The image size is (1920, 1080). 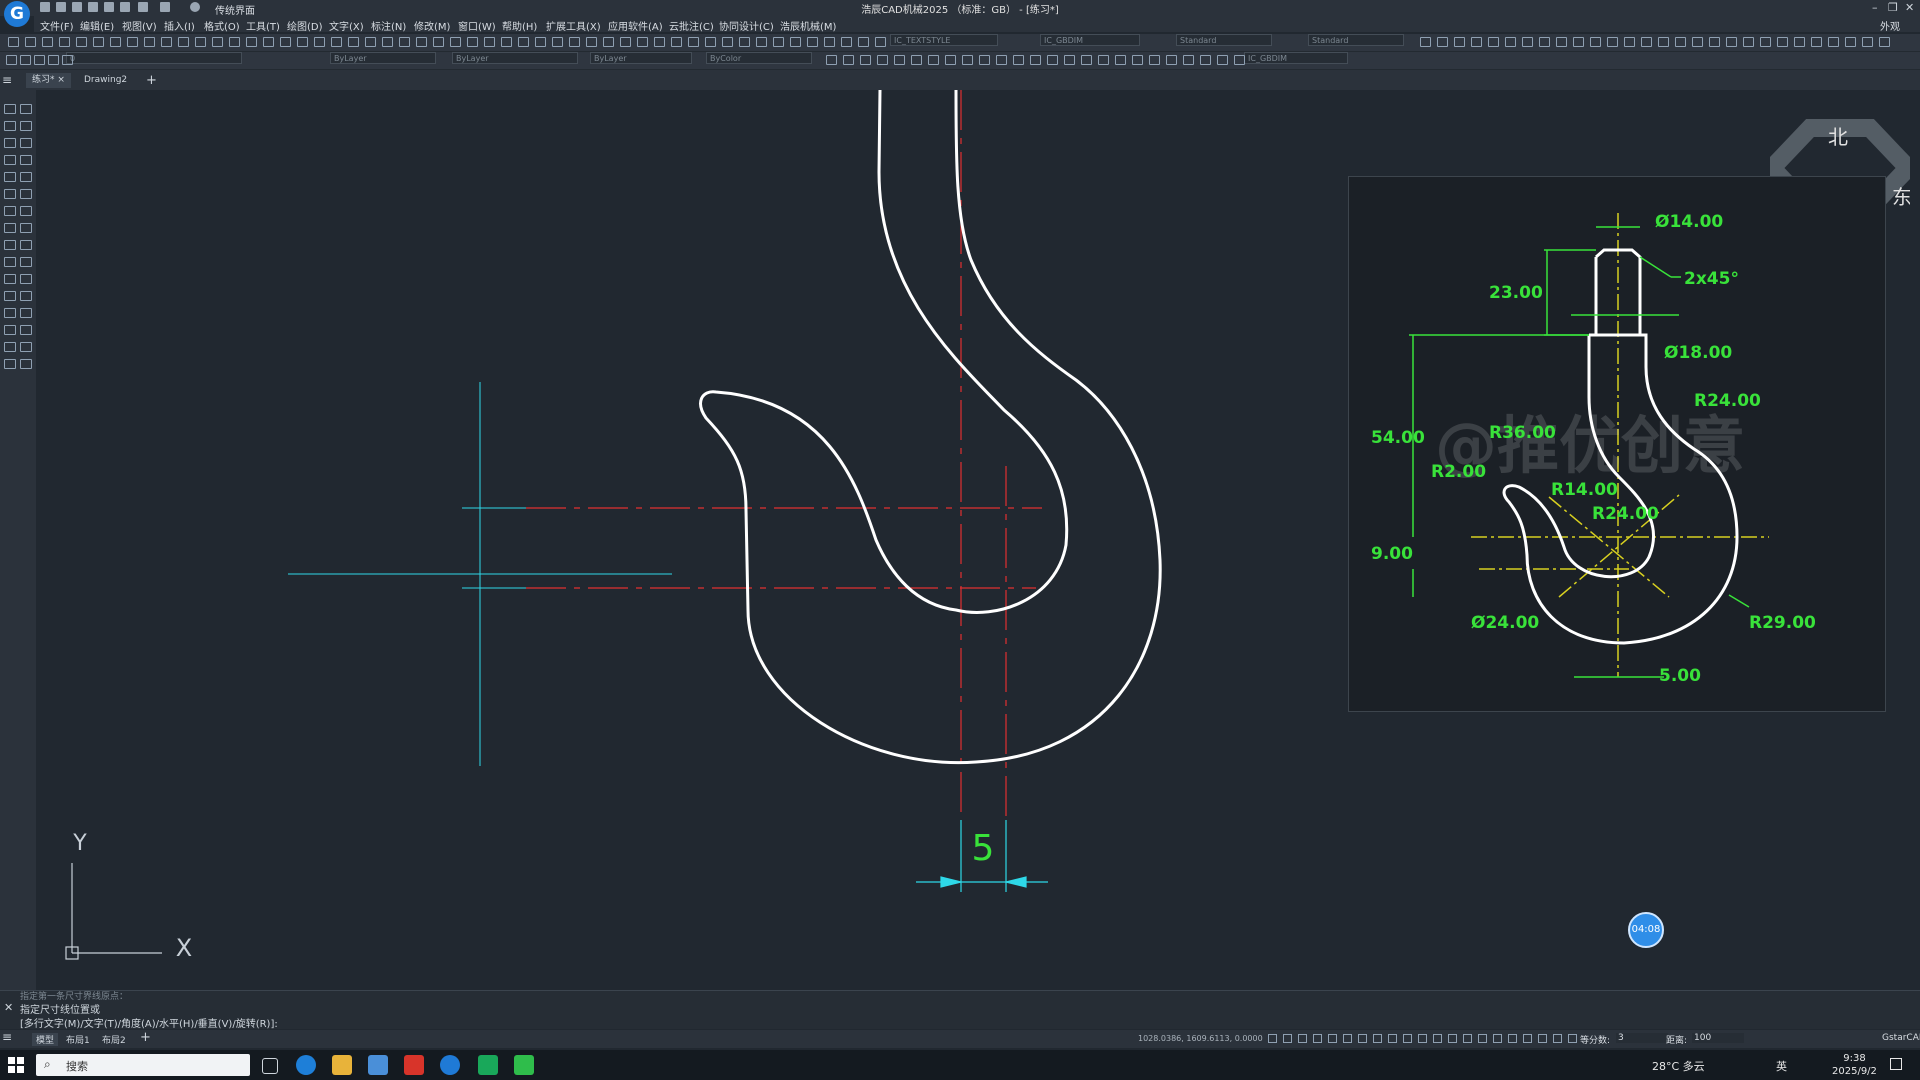 What do you see at coordinates (61, 7) in the screenshot?
I see `open-file-icon` at bounding box center [61, 7].